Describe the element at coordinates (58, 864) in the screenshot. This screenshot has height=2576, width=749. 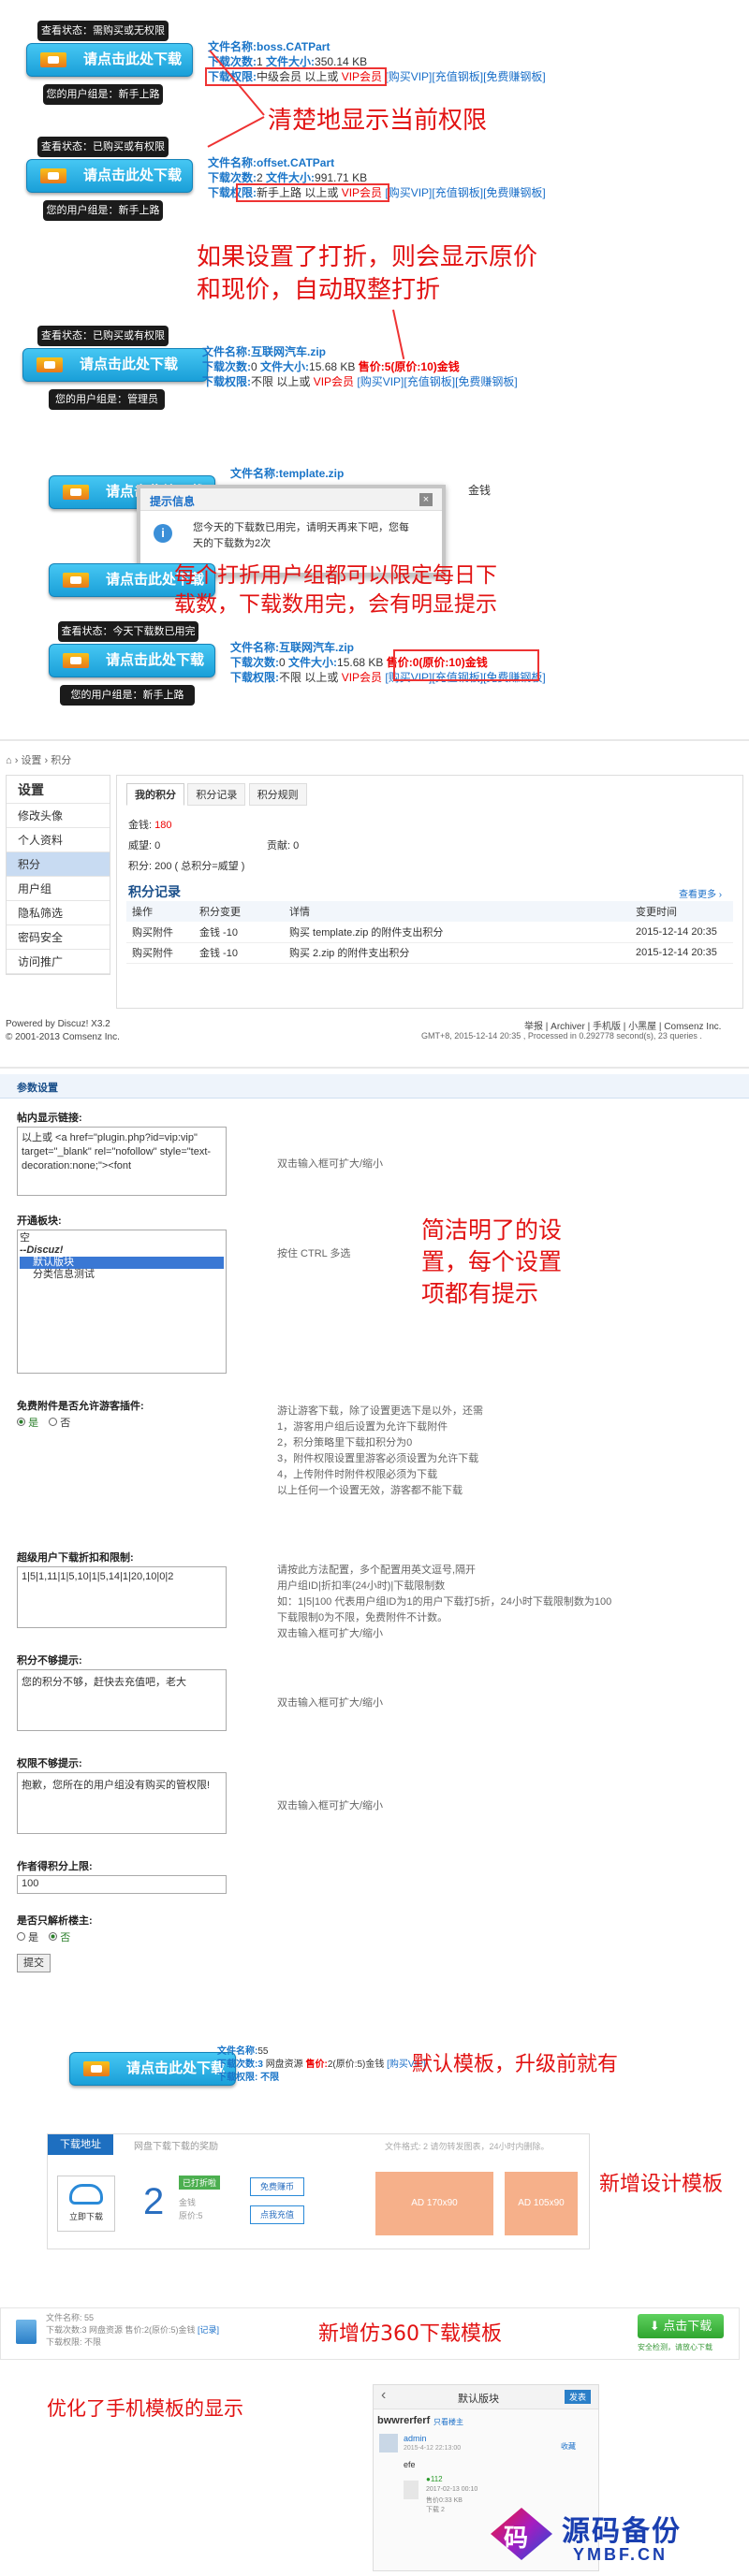
I see `sidebar-item-credits: 积分` at that location.